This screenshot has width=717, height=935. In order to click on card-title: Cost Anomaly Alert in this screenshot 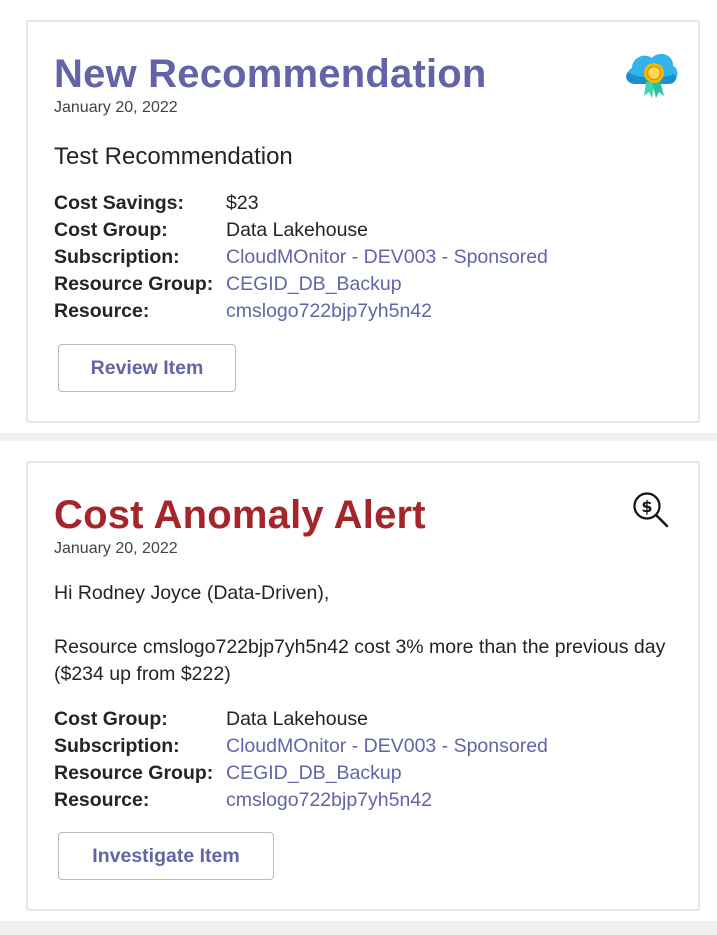, I will do `click(240, 515)`.